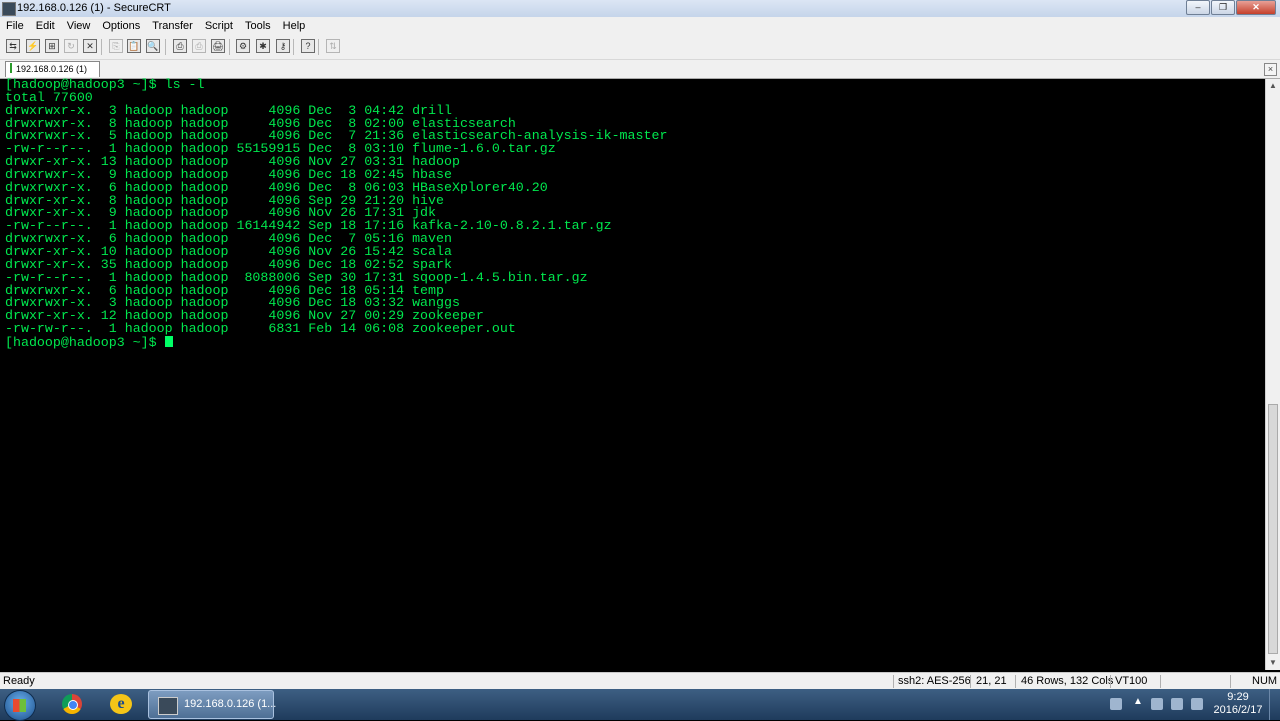  Describe the element at coordinates (168, 706) in the screenshot. I see `securecrt-icon` at that location.